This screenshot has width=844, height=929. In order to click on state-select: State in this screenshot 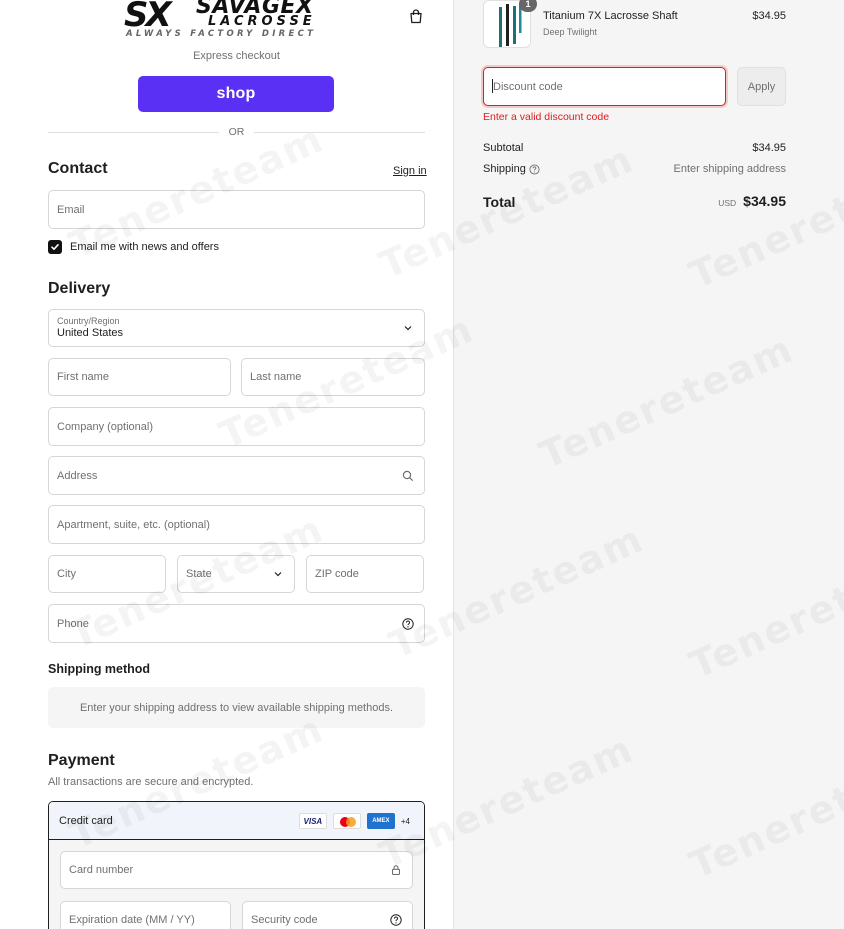, I will do `click(236, 574)`.